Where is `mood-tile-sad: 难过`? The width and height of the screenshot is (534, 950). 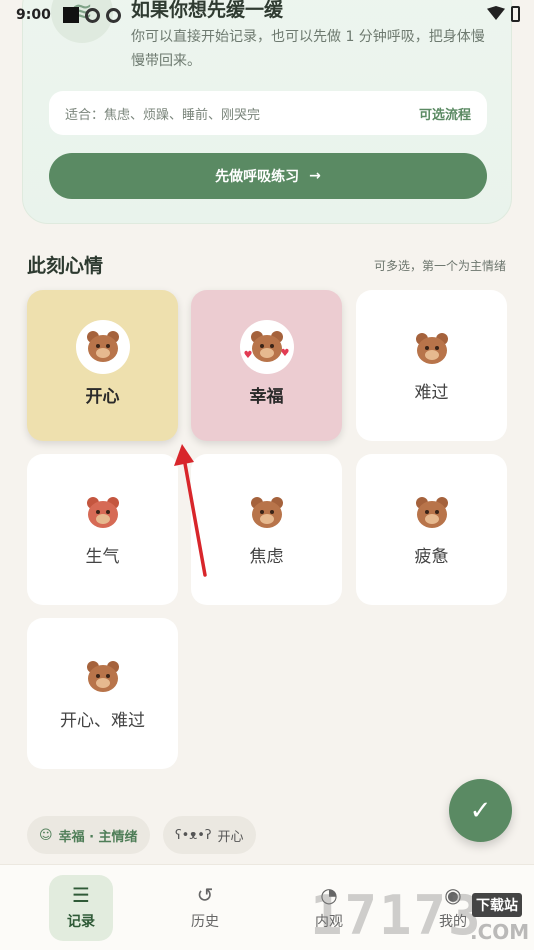
mood-tile-sad: 难过 is located at coordinates (431, 365).